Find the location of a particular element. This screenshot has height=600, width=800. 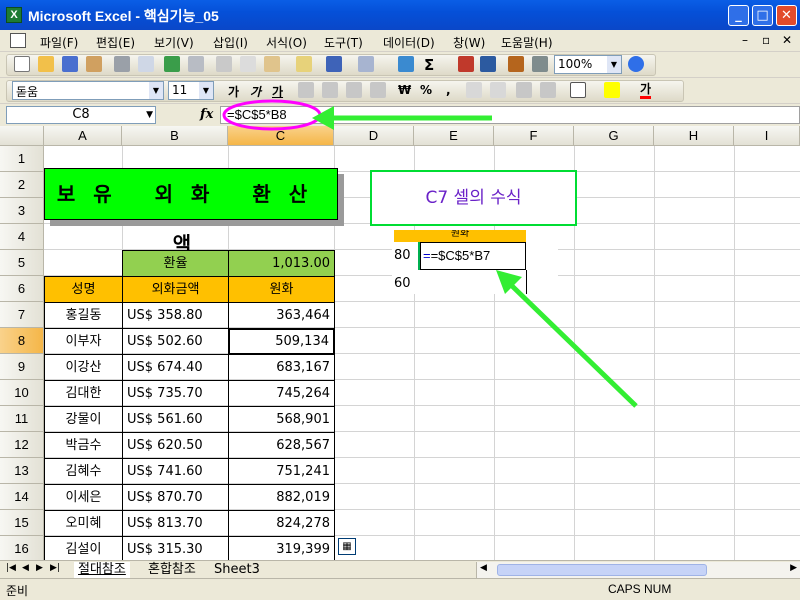

column-header-a: A is located at coordinates (83, 136).